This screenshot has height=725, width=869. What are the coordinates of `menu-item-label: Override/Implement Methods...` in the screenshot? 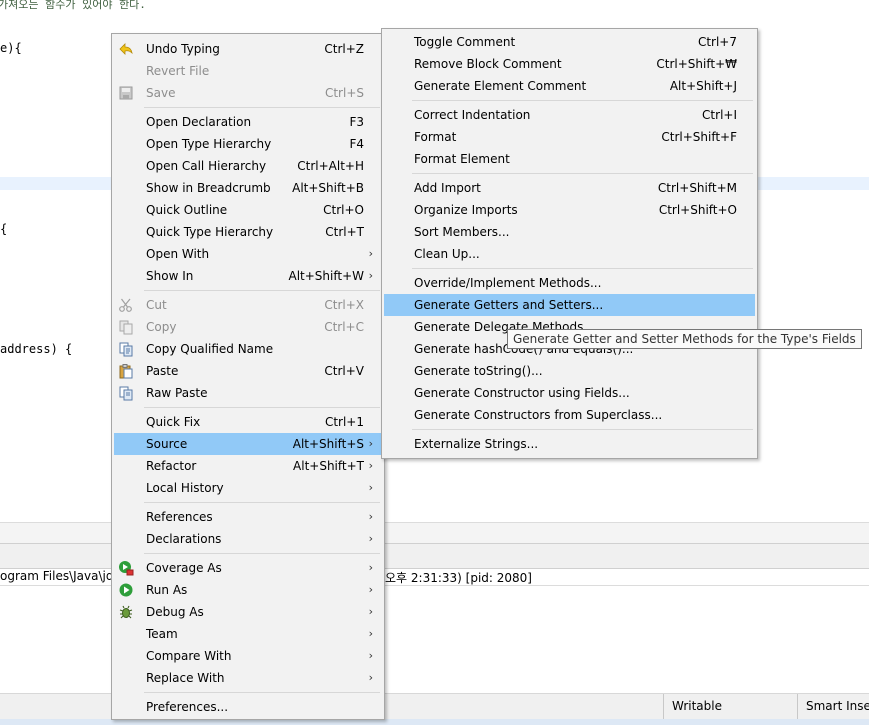 It's located at (508, 283).